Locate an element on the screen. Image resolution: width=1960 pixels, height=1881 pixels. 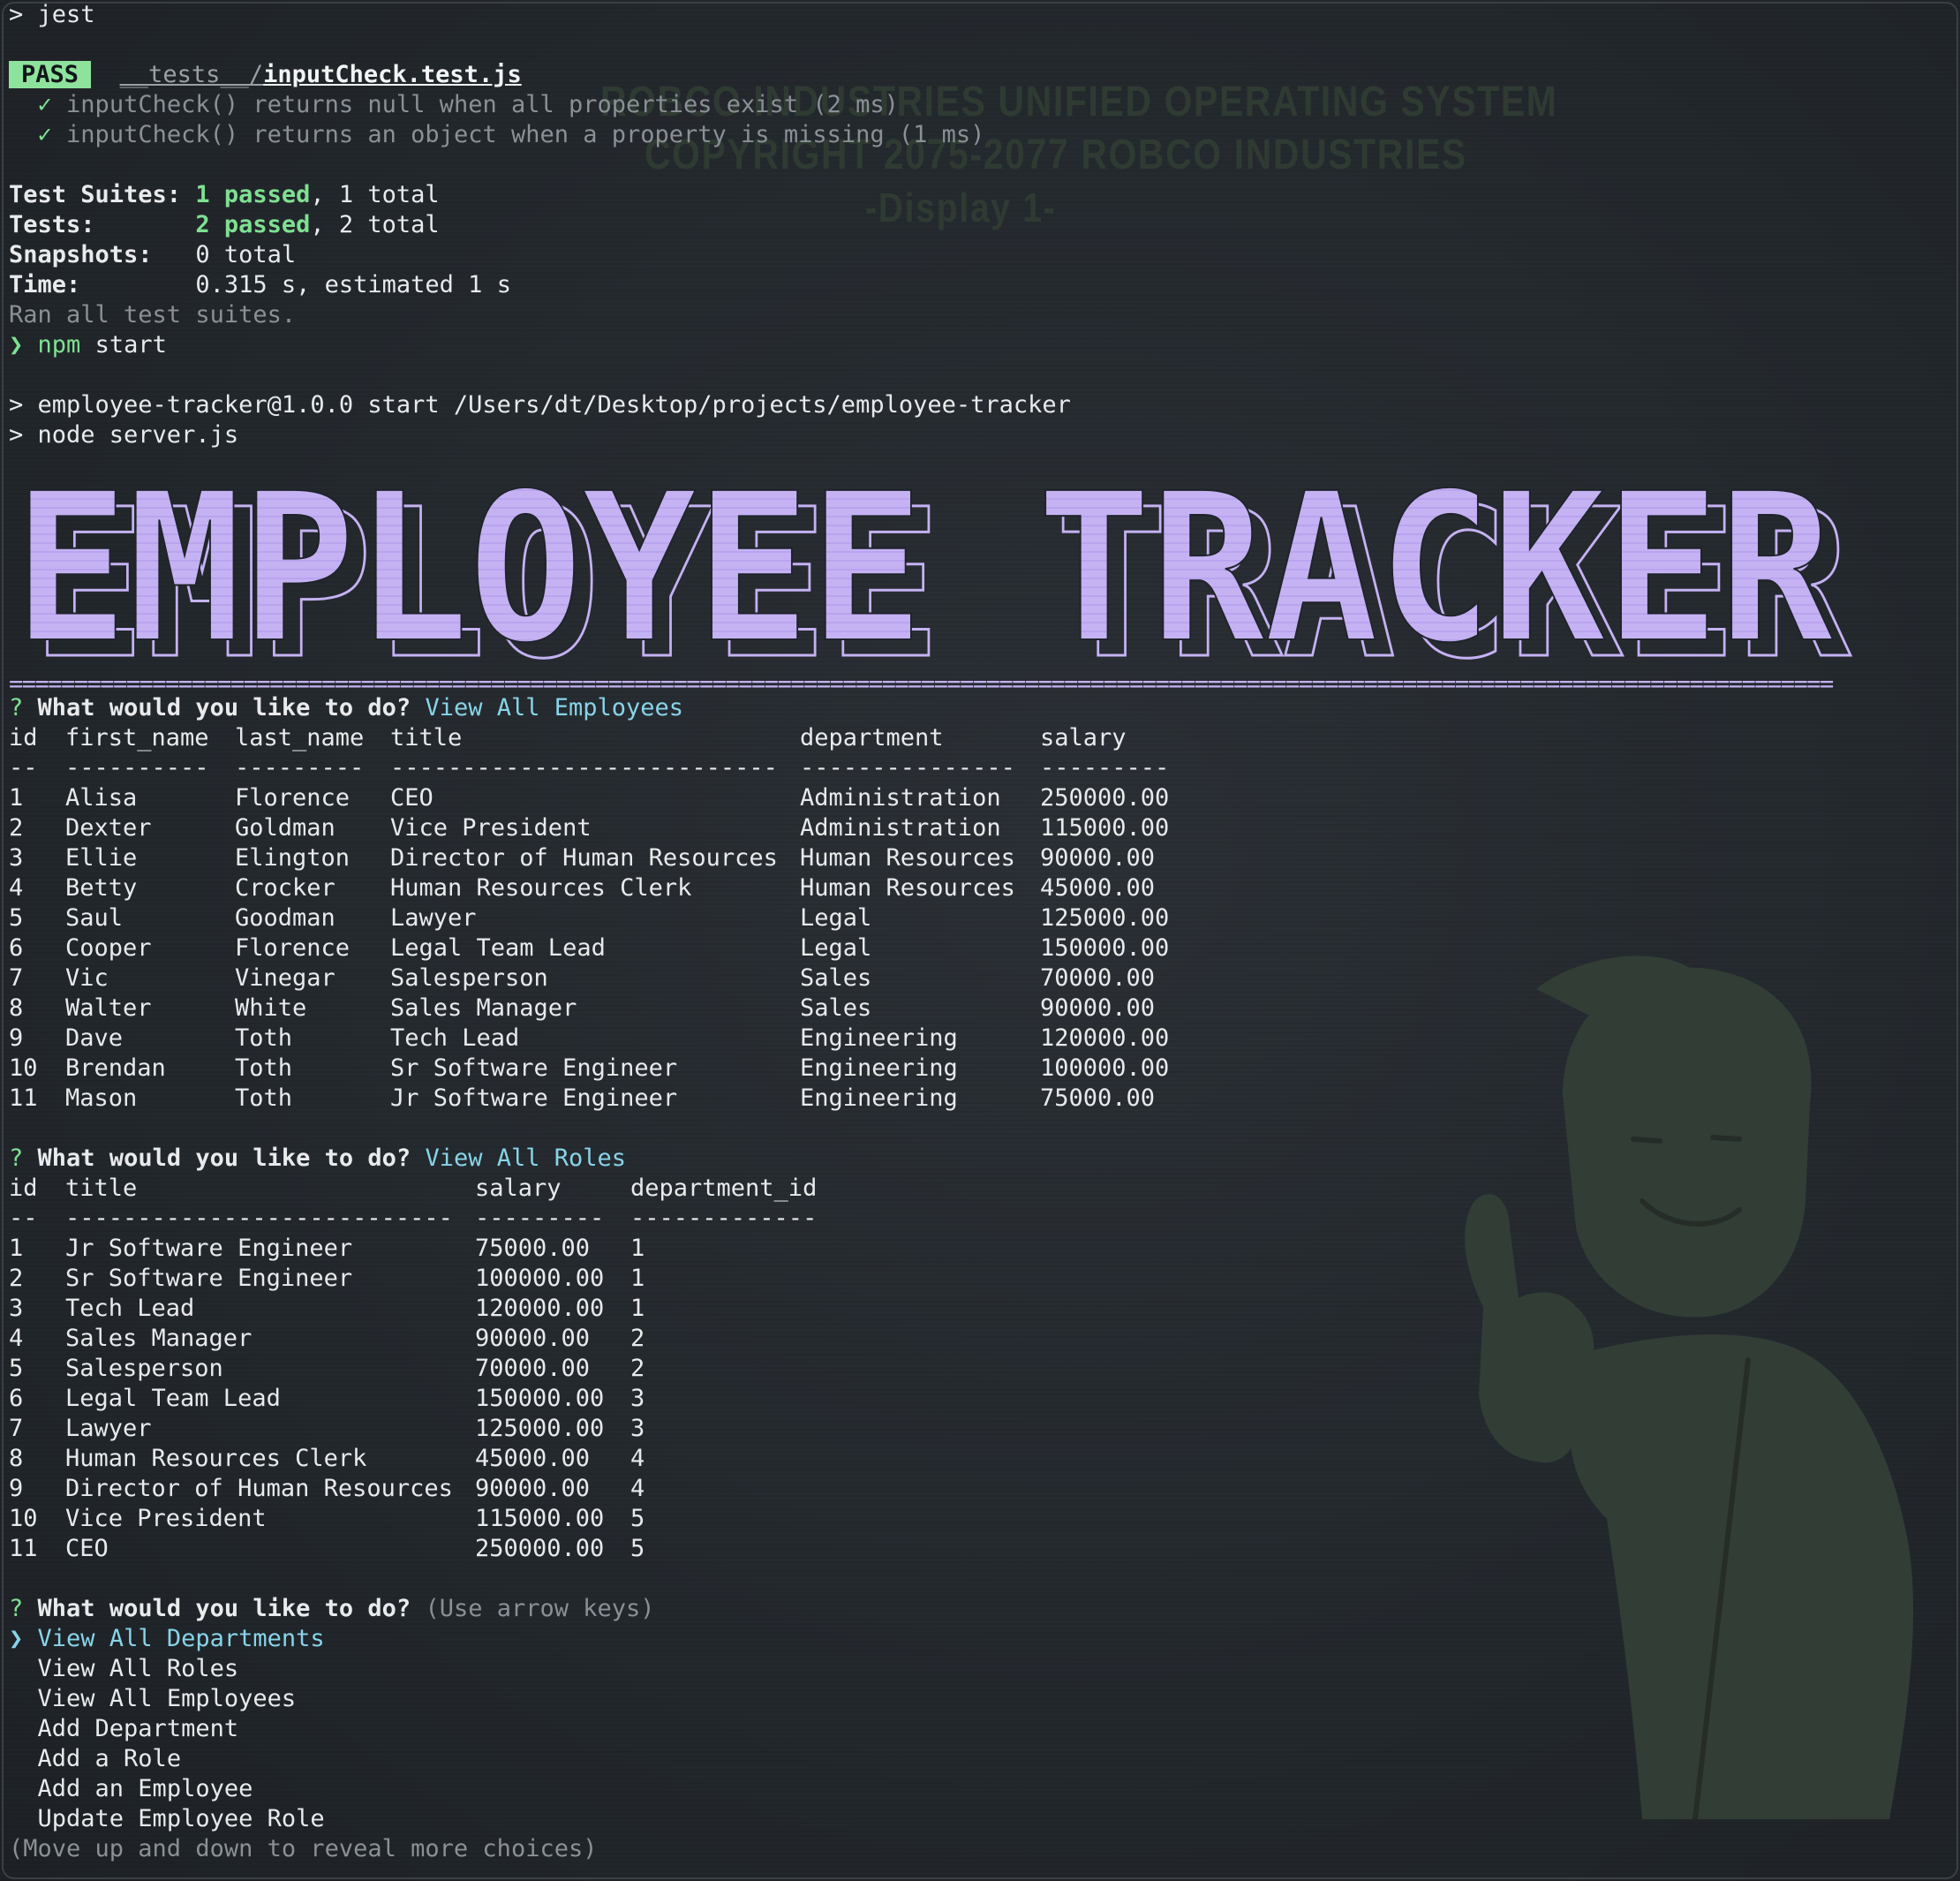
roles-cell: 120000.00 is located at coordinates (540, 1308).